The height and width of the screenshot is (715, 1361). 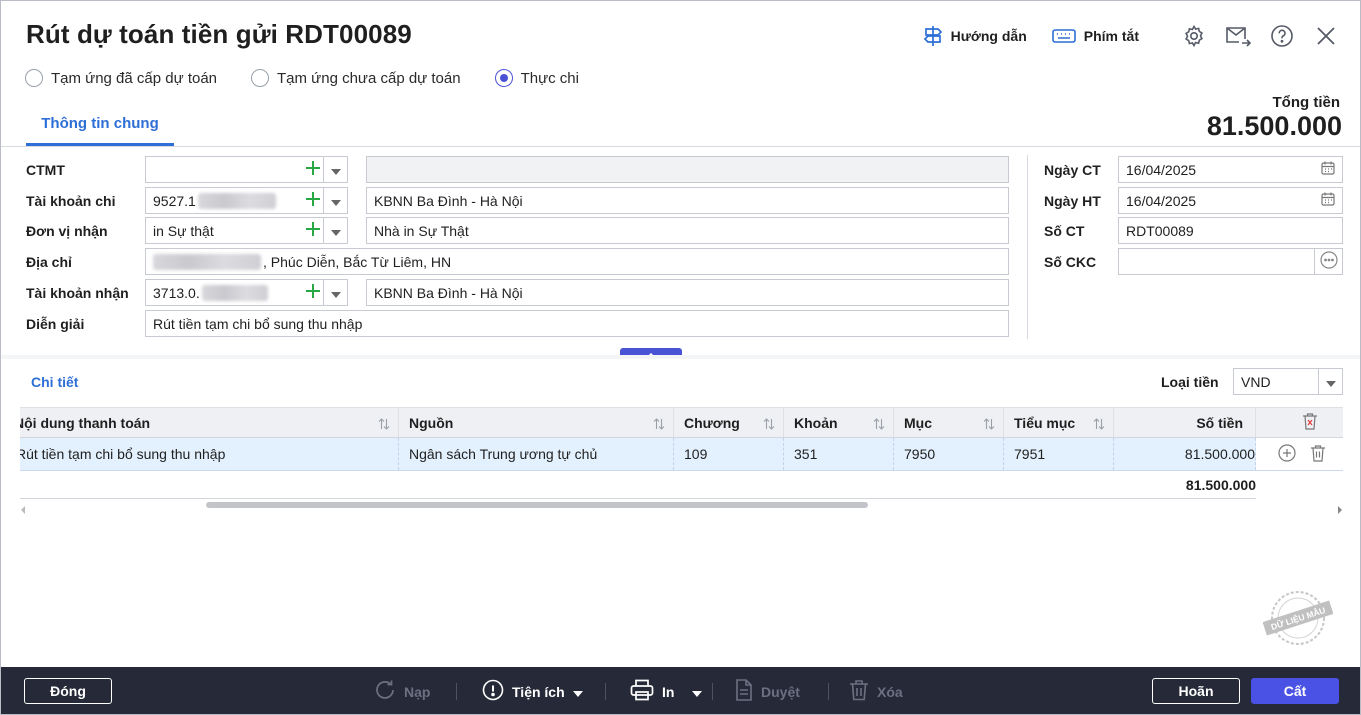 What do you see at coordinates (1160, 230) in the screenshot?
I see `voucher-no-value: RDT00089` at bounding box center [1160, 230].